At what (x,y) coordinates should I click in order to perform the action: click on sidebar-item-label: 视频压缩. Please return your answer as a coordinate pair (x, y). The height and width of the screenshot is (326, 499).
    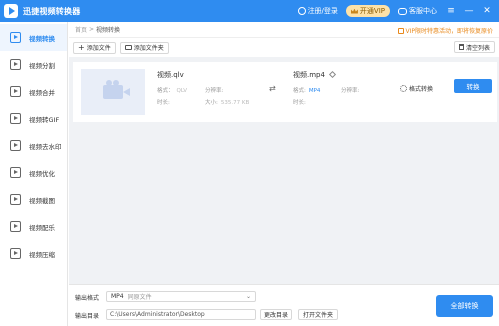
    Looking at the image, I should click on (42, 254).